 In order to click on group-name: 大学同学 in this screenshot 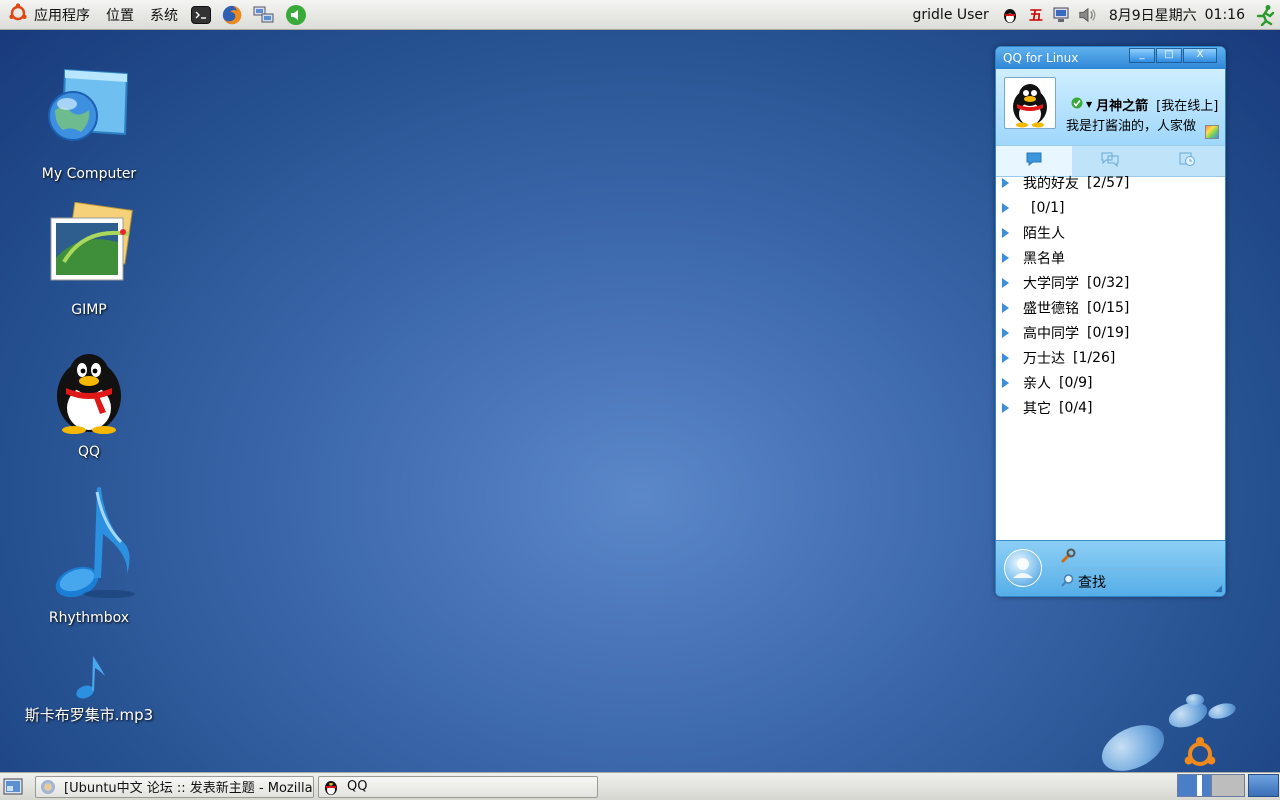, I will do `click(1051, 283)`.